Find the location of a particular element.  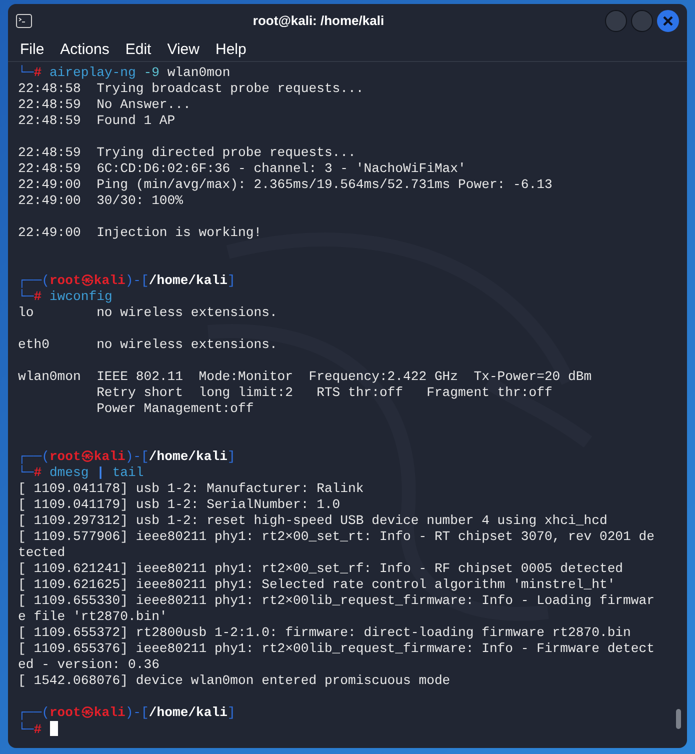

output-line: [ 1109.041178] usb 1-2: Manufacturer: Ralink is located at coordinates (191, 488).